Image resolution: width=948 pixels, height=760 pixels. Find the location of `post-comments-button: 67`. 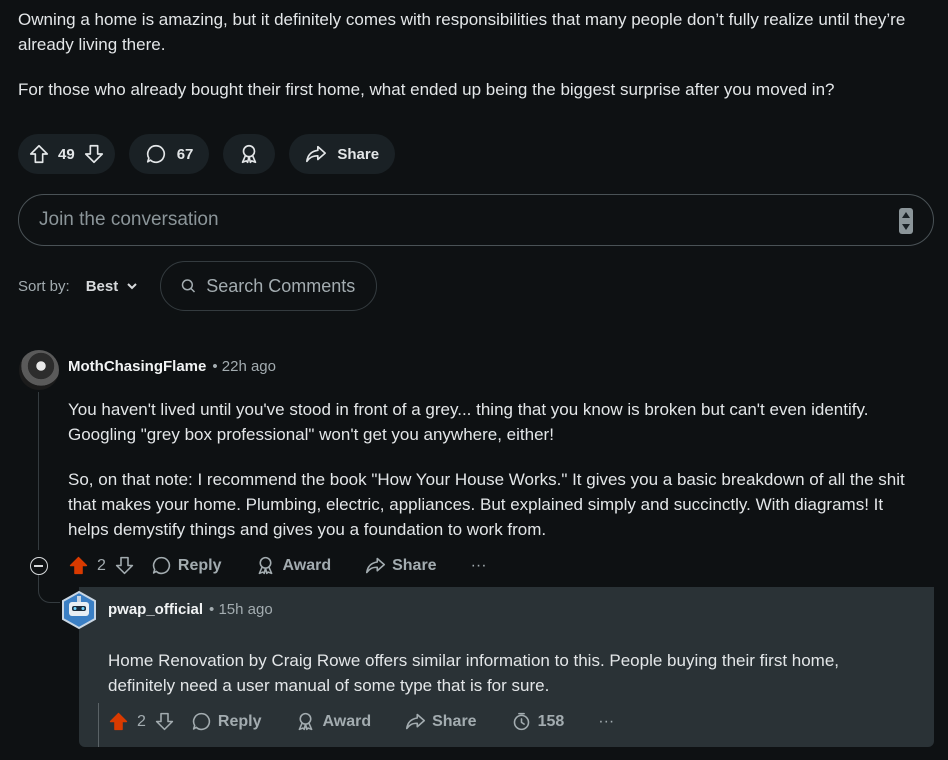

post-comments-button: 67 is located at coordinates (169, 154).